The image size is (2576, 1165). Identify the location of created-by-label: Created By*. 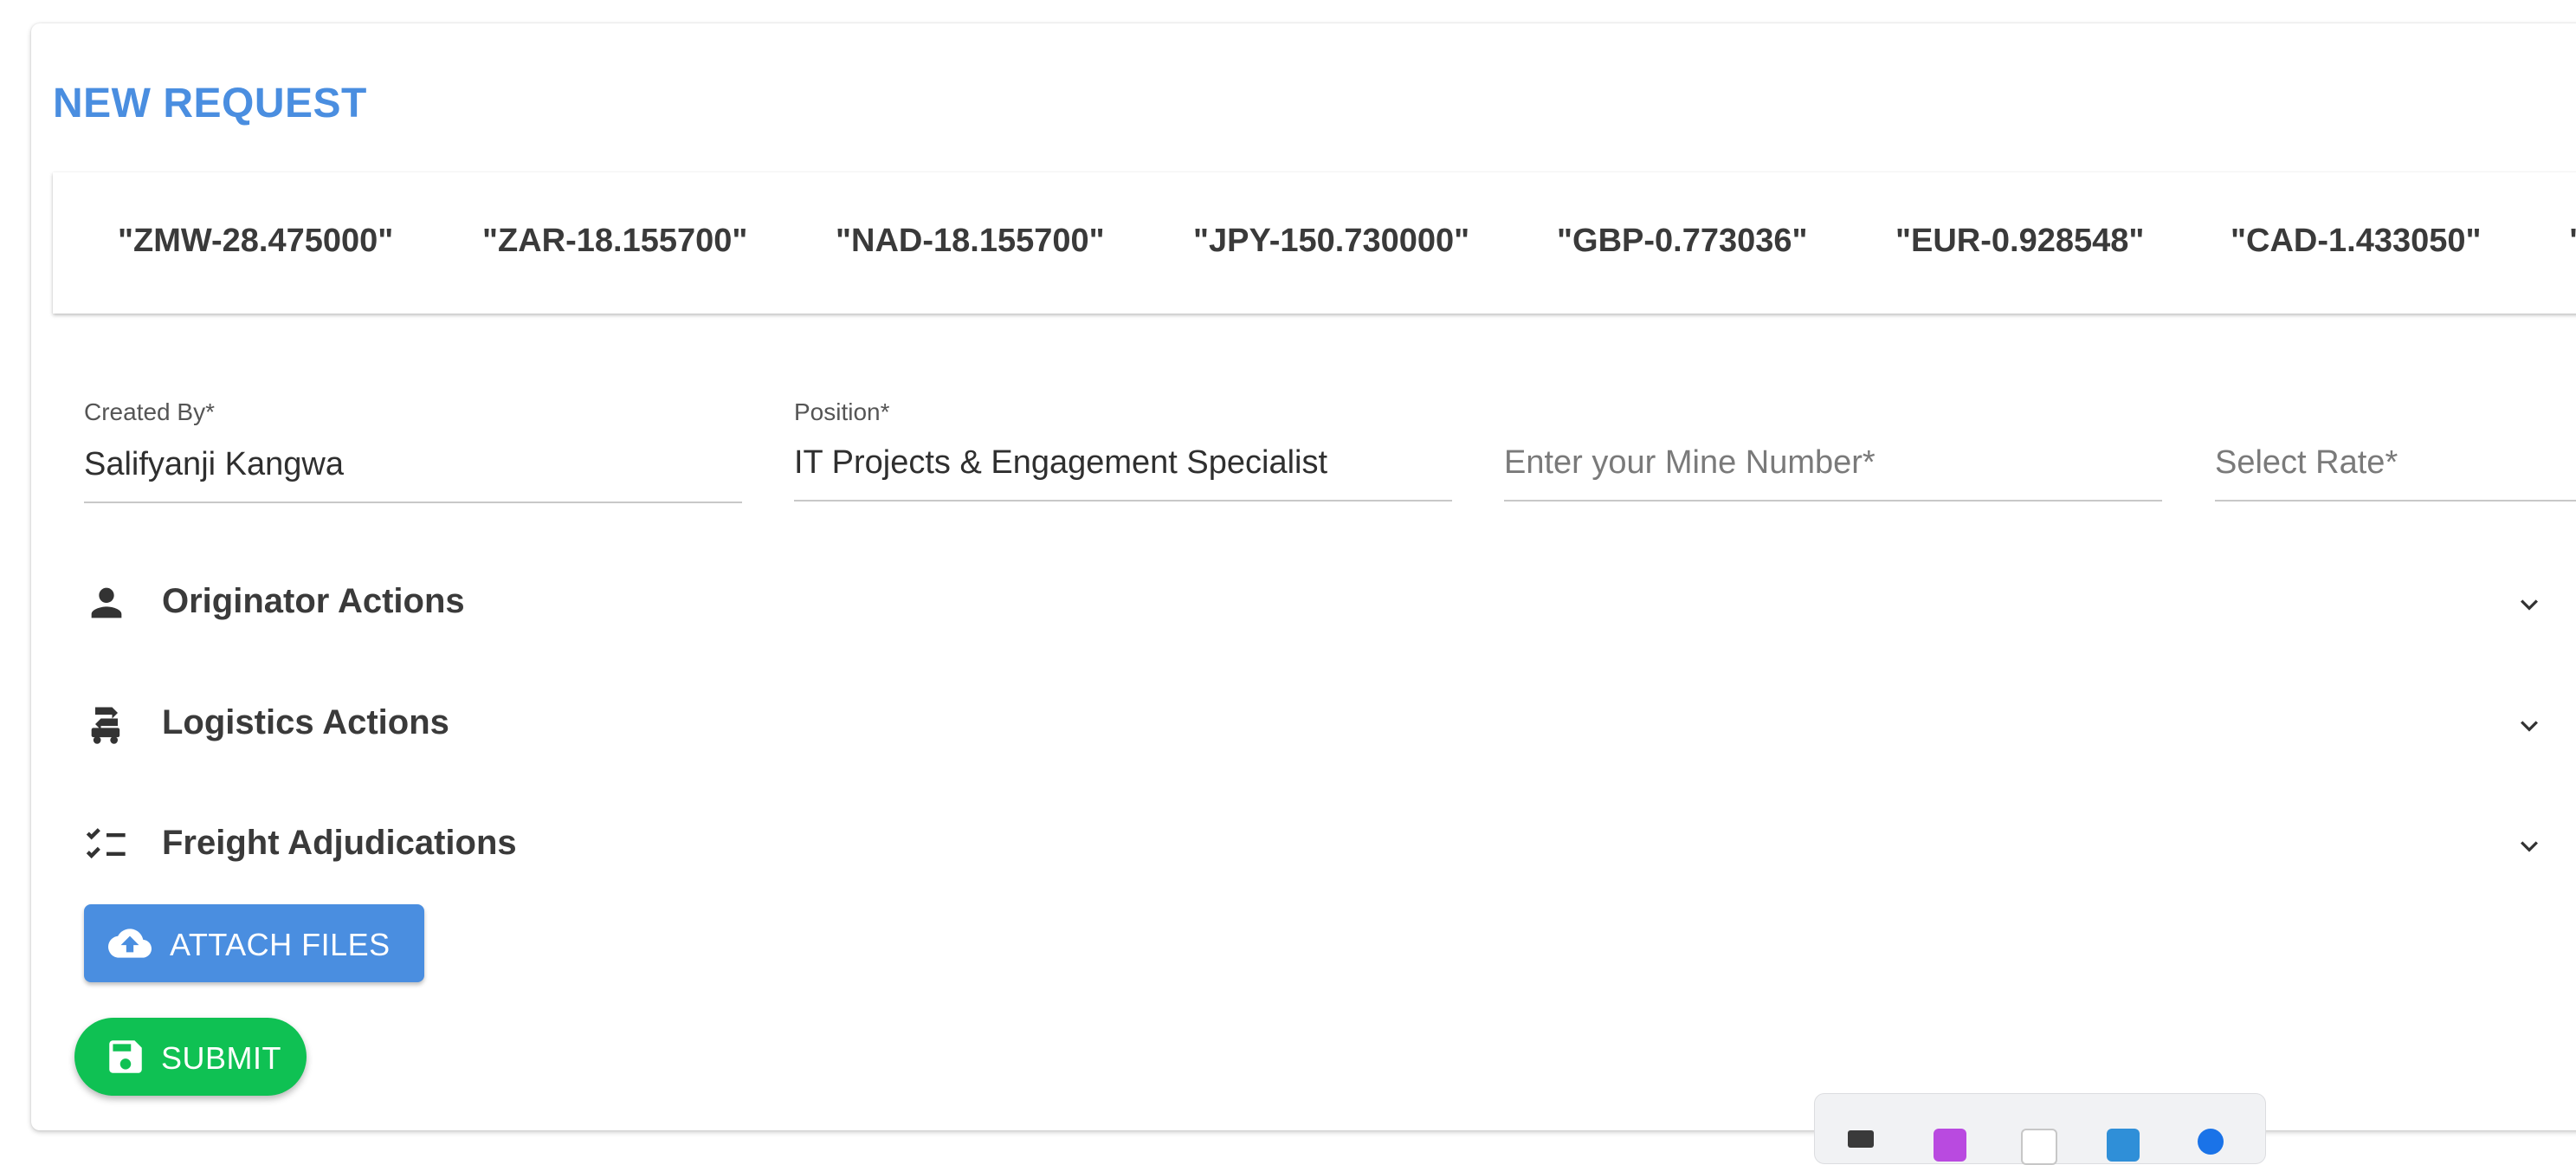
(149, 411).